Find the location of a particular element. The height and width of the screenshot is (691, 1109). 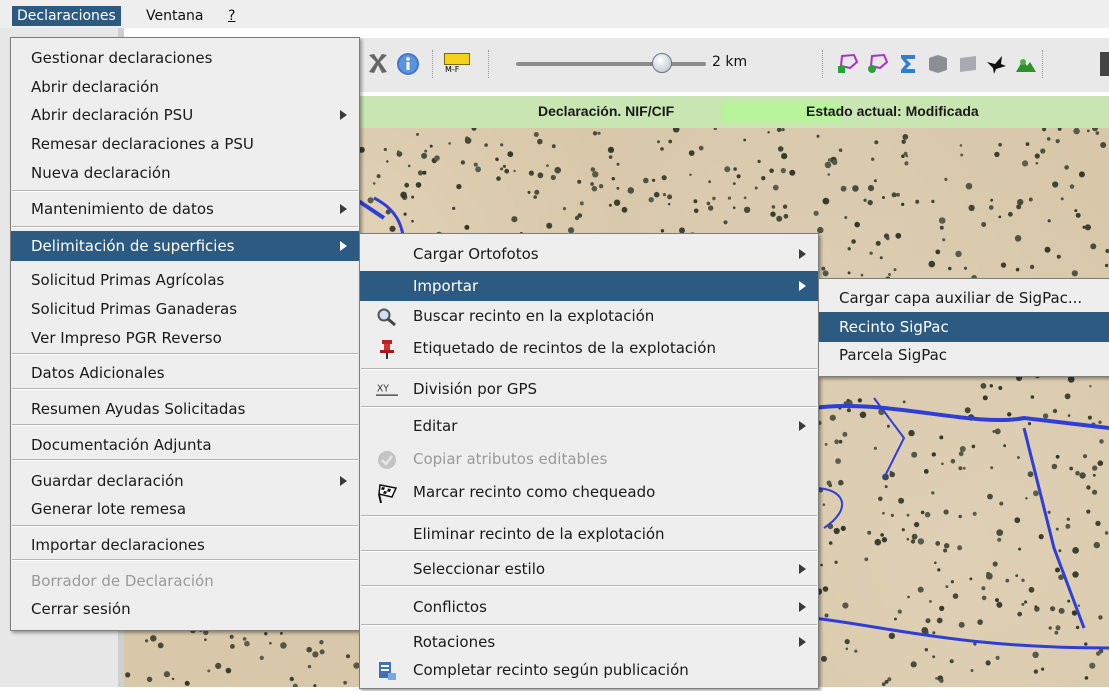

terrain-icon is located at coordinates (1026, 64).